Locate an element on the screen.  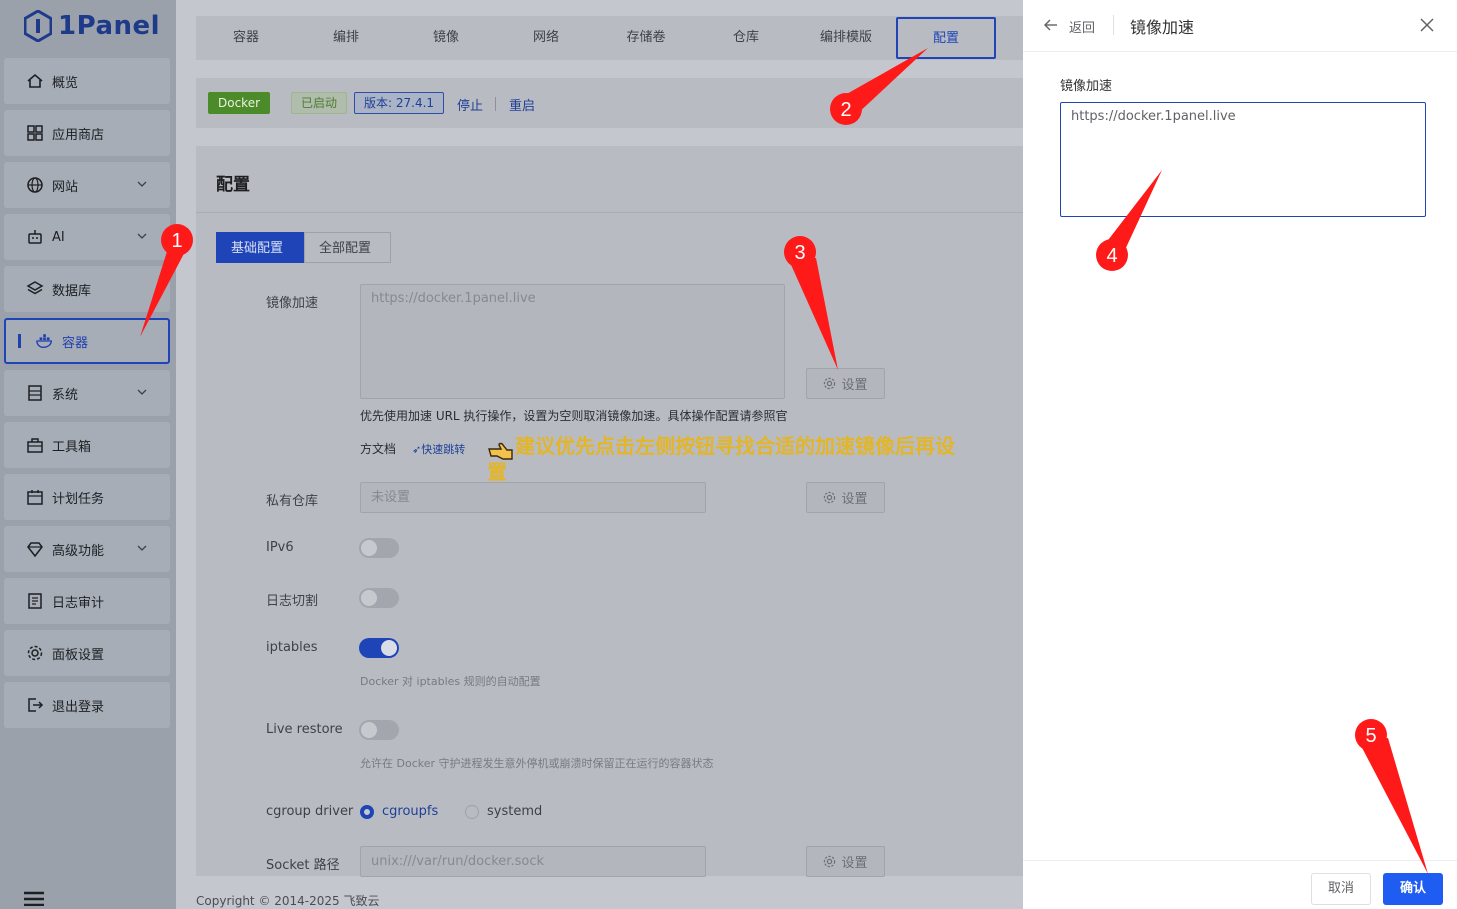
sidebar-item-overview: 概览 is located at coordinates (87, 81).